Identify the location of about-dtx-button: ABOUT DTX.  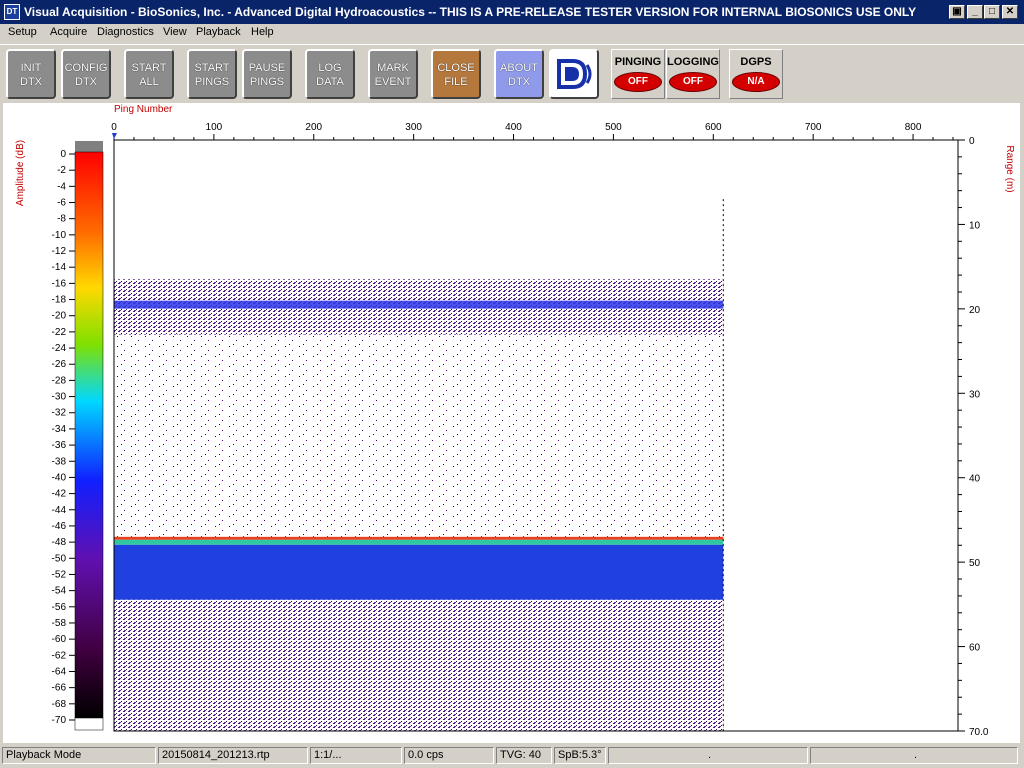
(519, 74).